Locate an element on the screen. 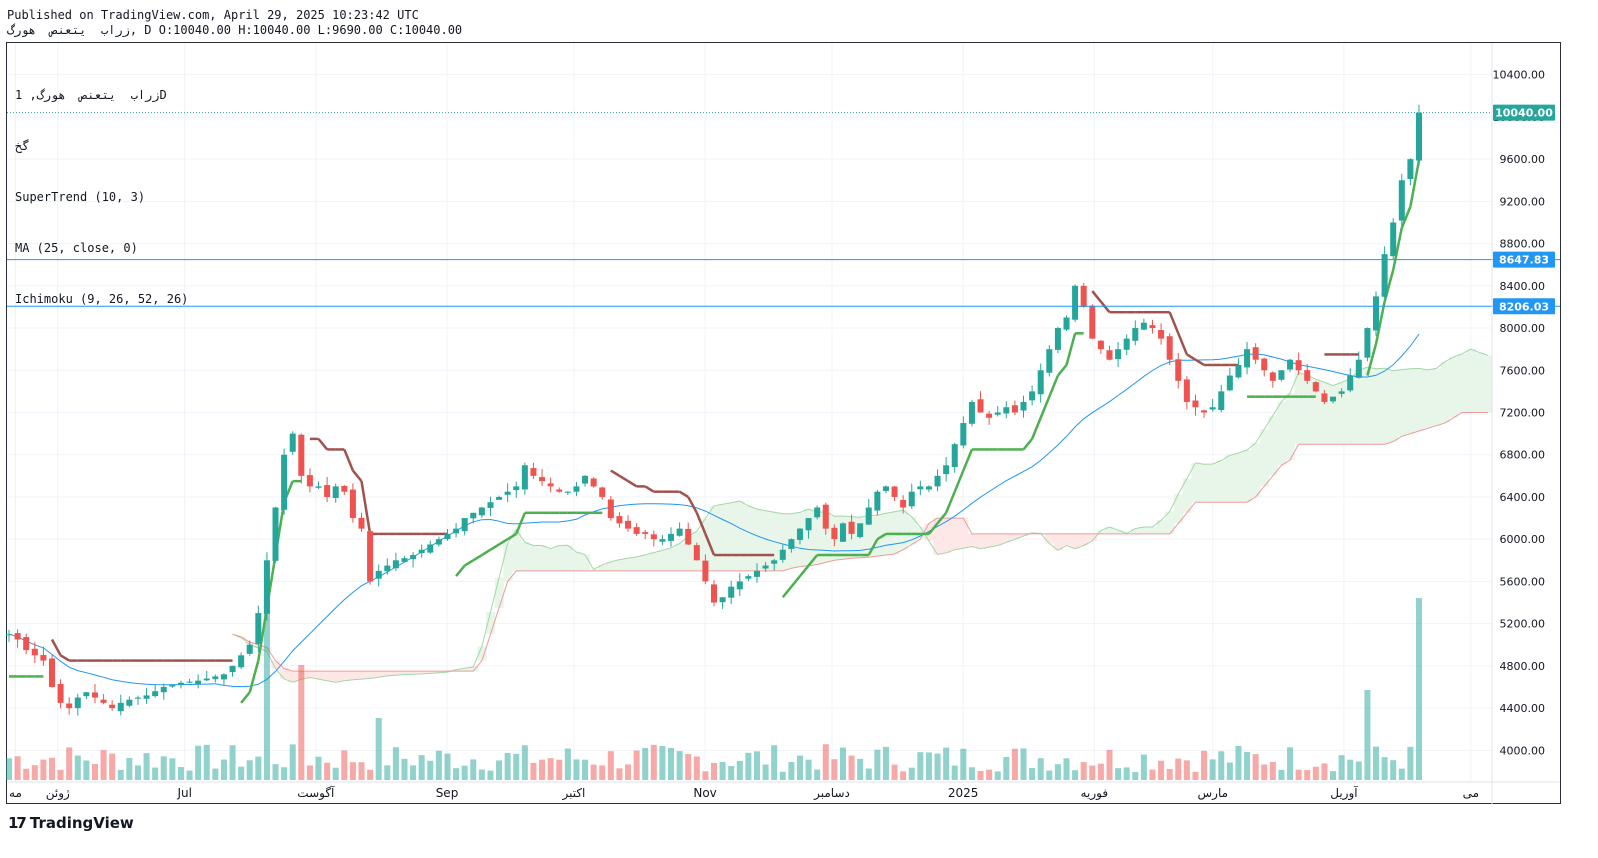  x-tick-label: آوریل is located at coordinates (1344, 793).